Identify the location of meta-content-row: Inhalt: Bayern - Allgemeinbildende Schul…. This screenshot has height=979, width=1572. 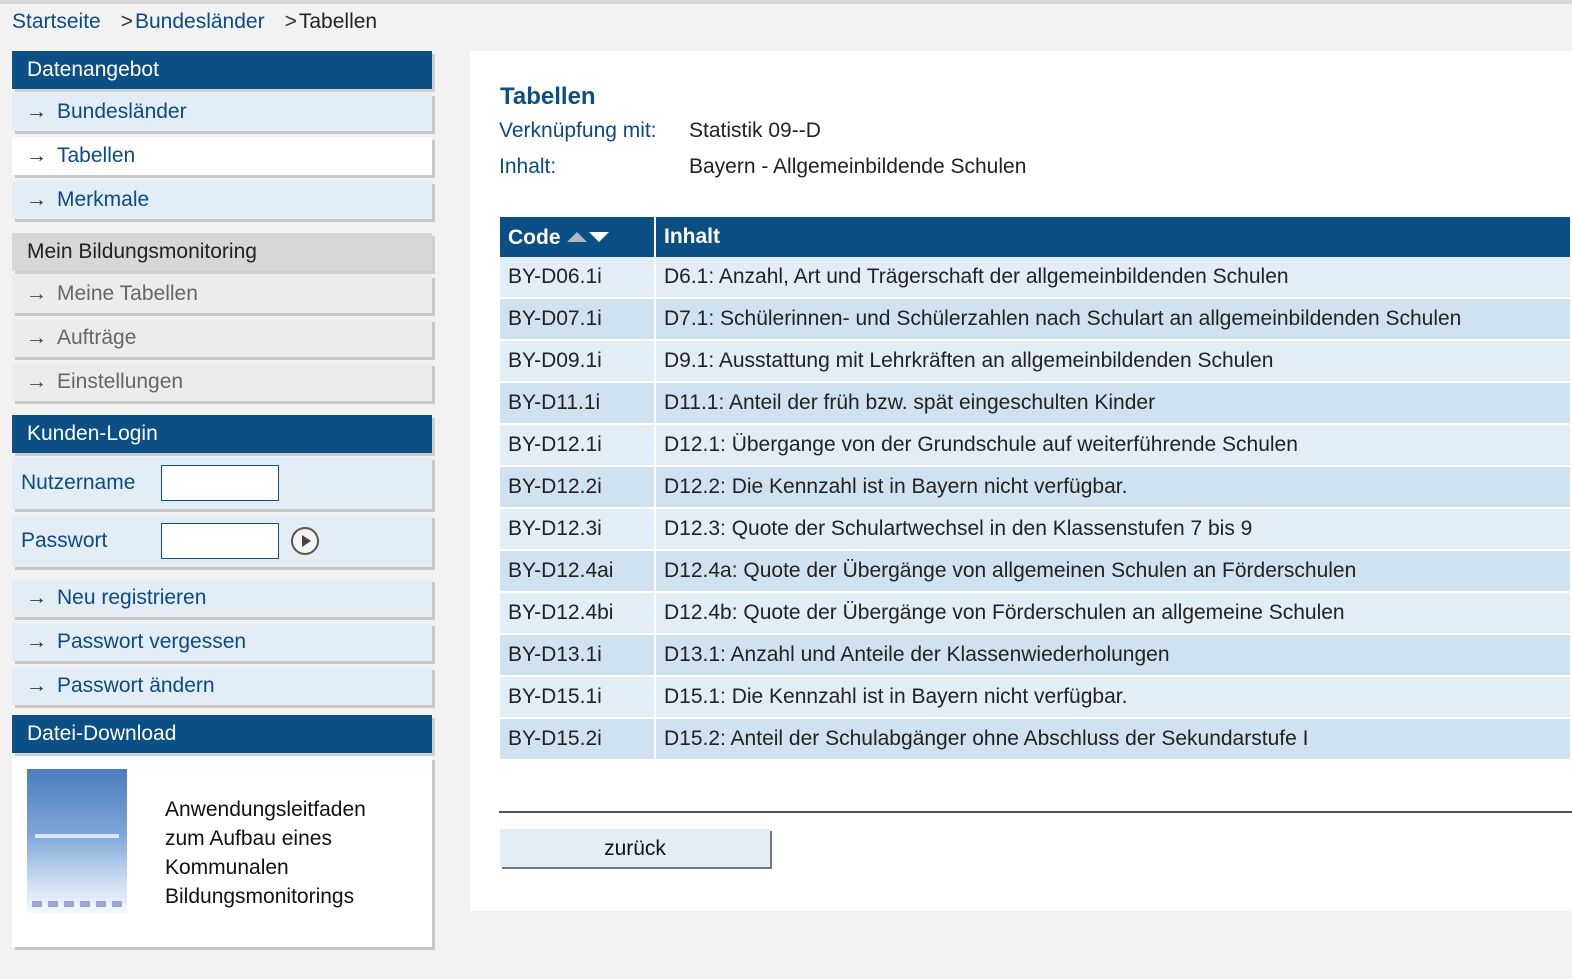
(762, 167).